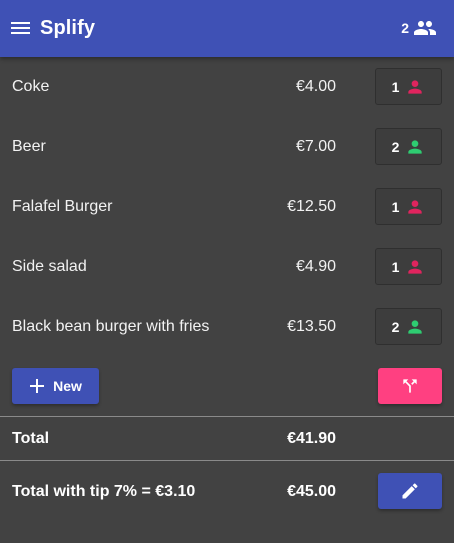 This screenshot has width=454, height=543. I want to click on item-name: Black bean burger with fries, so click(111, 326).